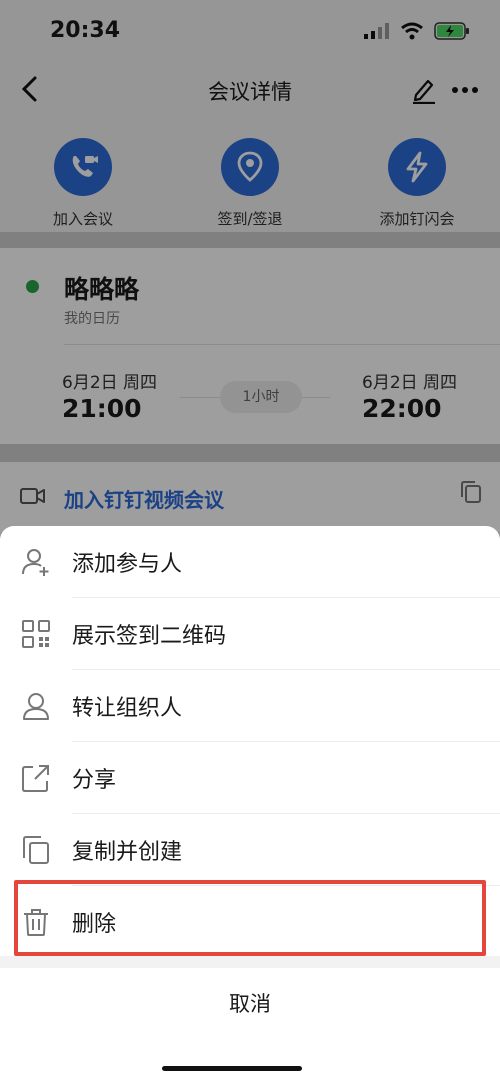 Image resolution: width=500 pixels, height=1083 pixels. I want to click on menu-label: 复制并创建, so click(127, 852).